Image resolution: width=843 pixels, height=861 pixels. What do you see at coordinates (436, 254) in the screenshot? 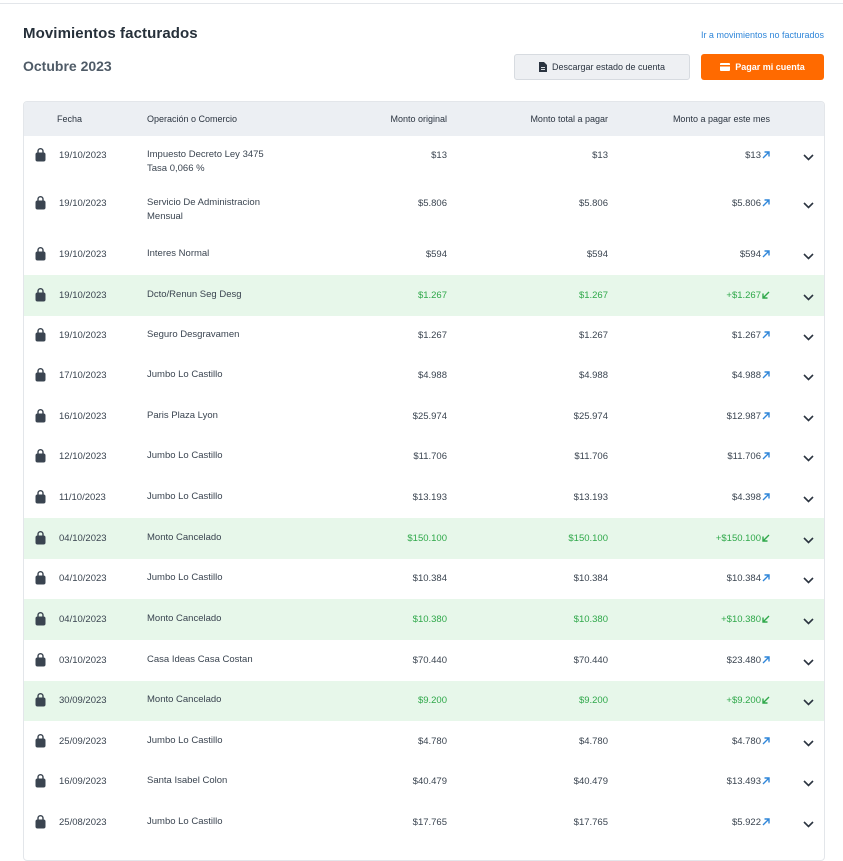
I see `row-original-amount: $594` at bounding box center [436, 254].